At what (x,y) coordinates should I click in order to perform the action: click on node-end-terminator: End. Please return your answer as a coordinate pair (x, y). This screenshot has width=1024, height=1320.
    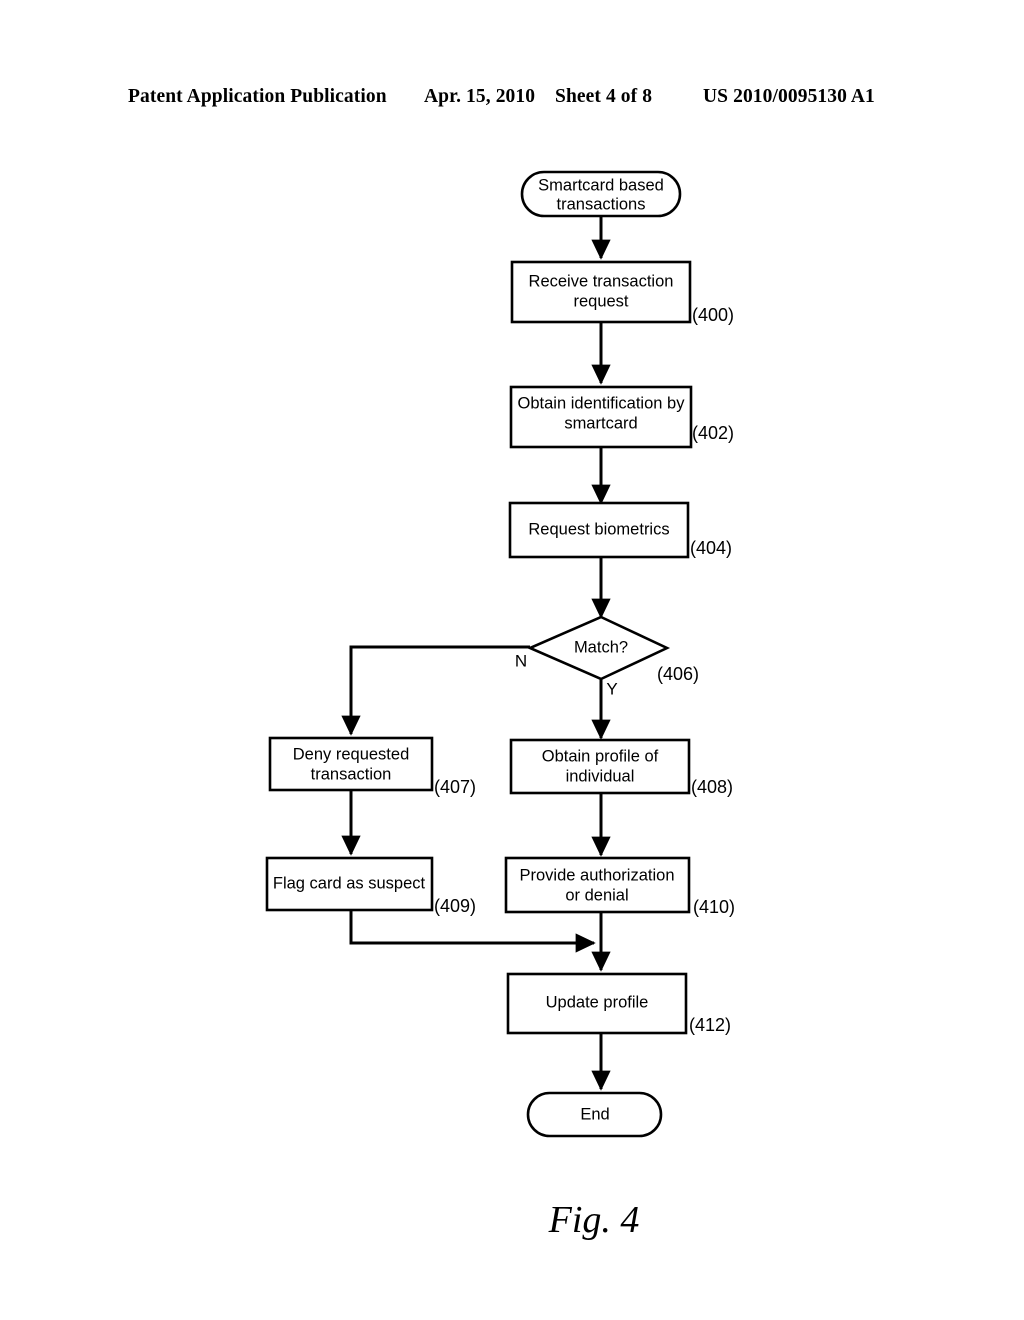
    Looking at the image, I should click on (594, 1114).